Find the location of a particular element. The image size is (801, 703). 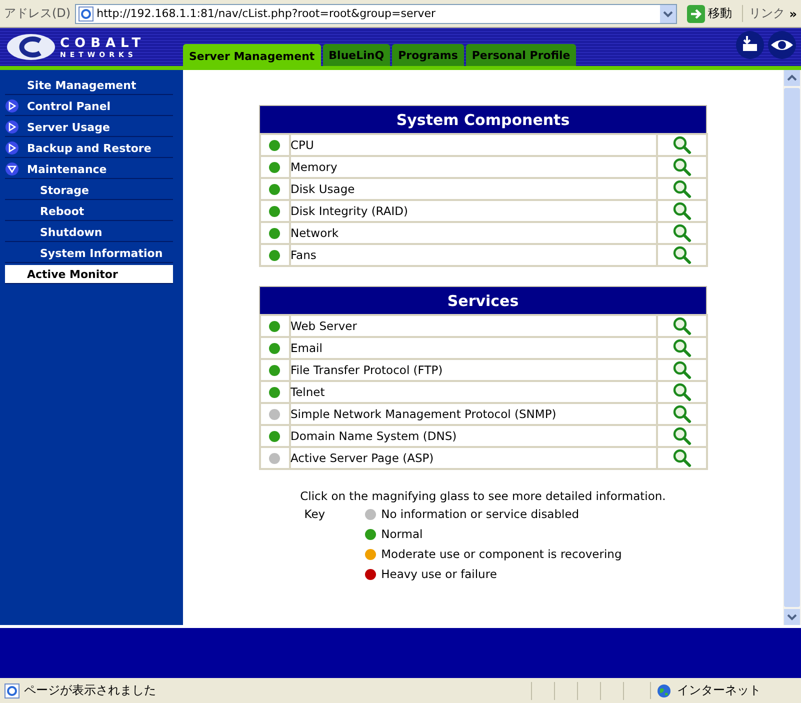

table-cell: Web Server is located at coordinates (473, 326).